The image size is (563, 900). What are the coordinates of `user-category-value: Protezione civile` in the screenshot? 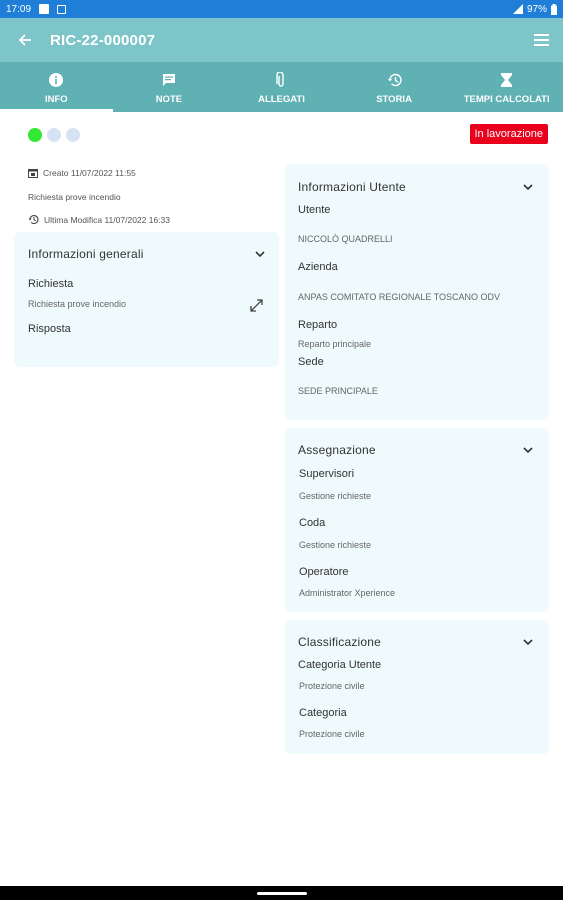 It's located at (332, 686).